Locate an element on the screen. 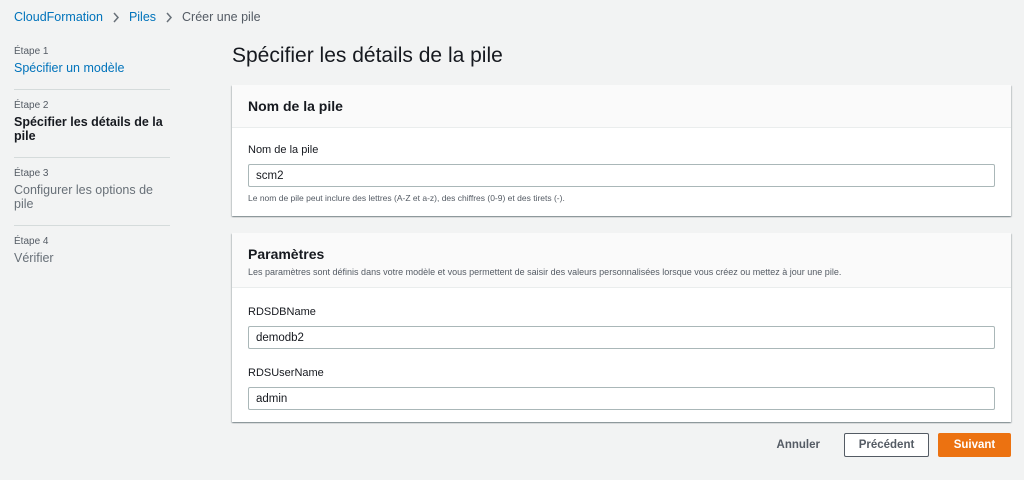  wizard-actions: Annuler Précédent Suivant is located at coordinates (889, 445).